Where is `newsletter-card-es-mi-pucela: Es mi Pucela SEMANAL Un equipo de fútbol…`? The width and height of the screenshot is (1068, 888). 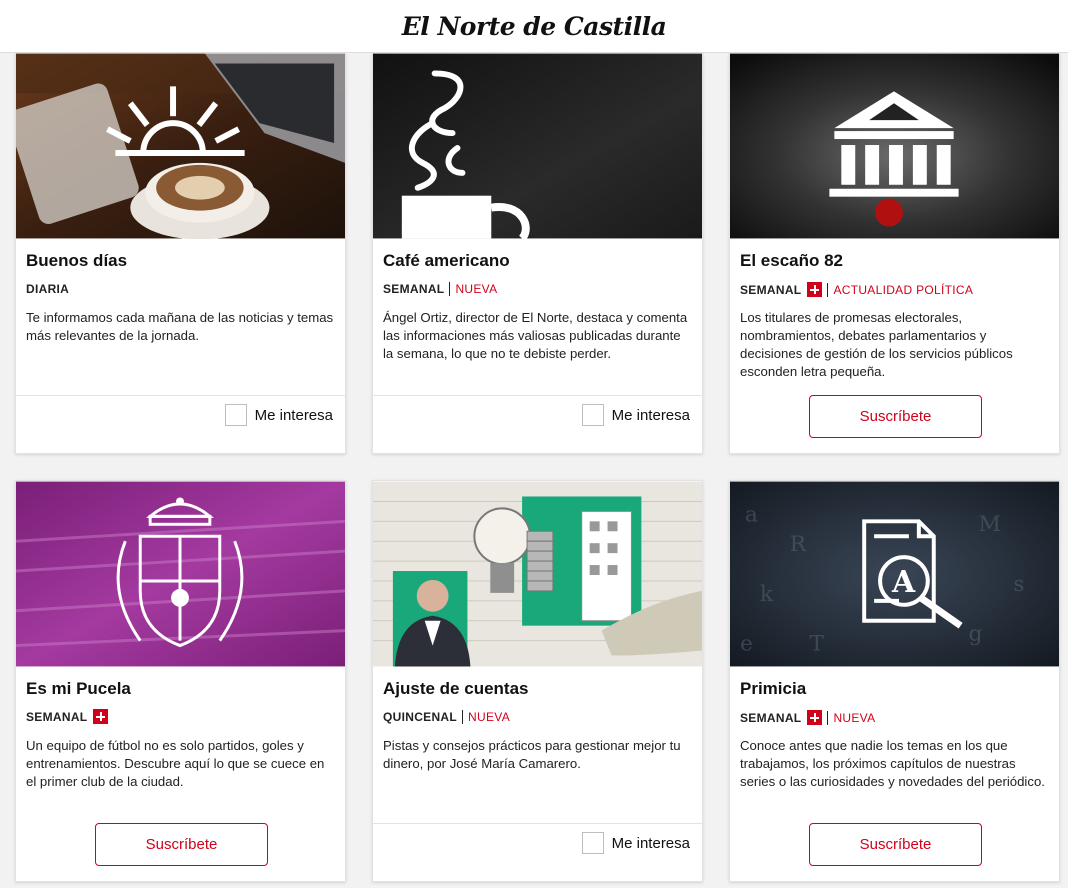
newsletter-card-es-mi-pucela: Es mi Pucela SEMANAL Un equipo de fútbol… is located at coordinates (180, 681).